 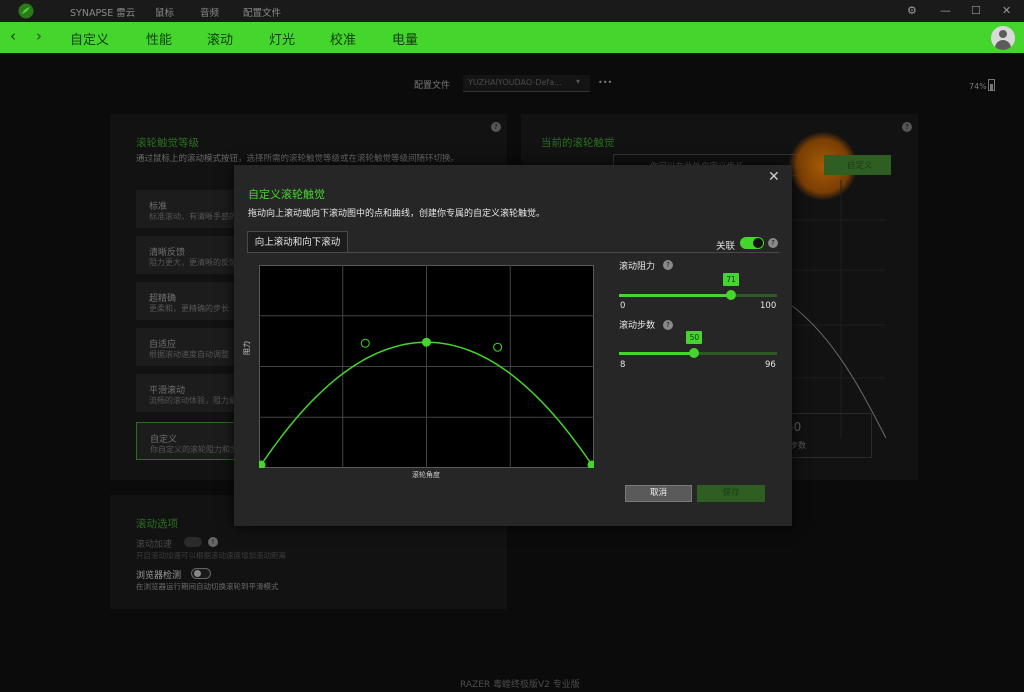 I want to click on settings-icon: ⚙, so click(x=912, y=10).